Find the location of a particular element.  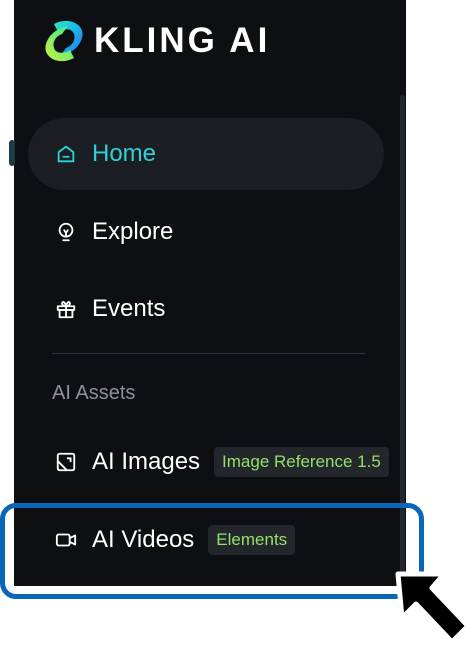

logo: KLING AI is located at coordinates (155, 41).